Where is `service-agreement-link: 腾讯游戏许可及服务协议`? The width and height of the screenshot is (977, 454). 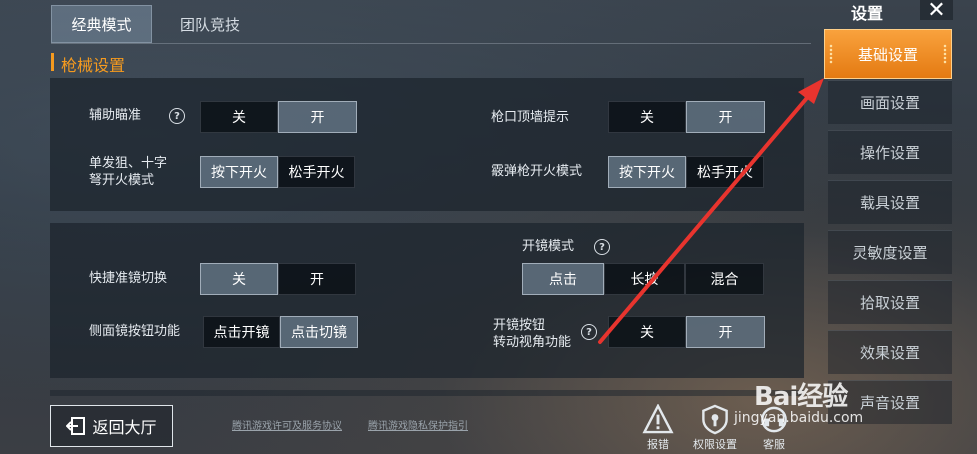 service-agreement-link: 腾讯游戏许可及服务协议 is located at coordinates (287, 424).